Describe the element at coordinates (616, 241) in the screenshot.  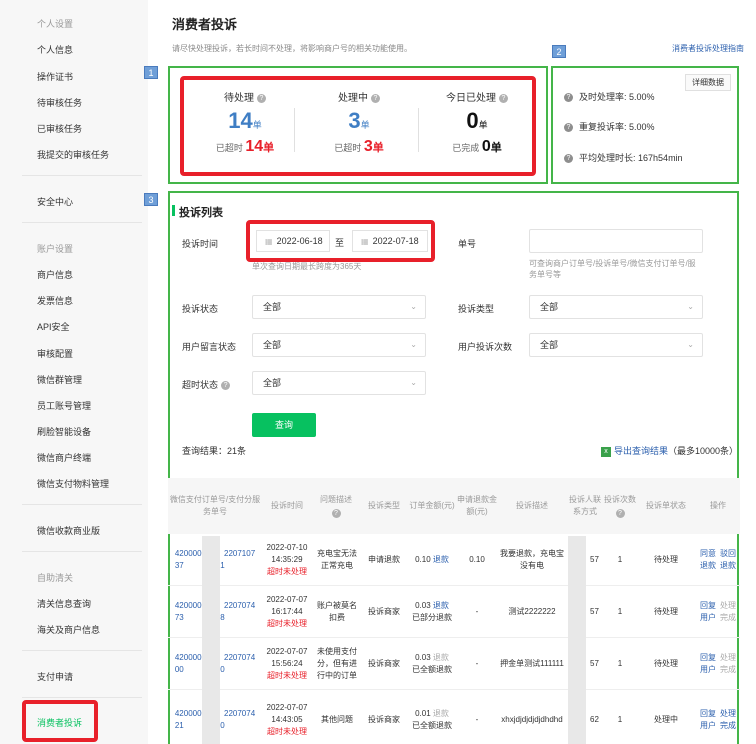
I see `order-number-input` at that location.